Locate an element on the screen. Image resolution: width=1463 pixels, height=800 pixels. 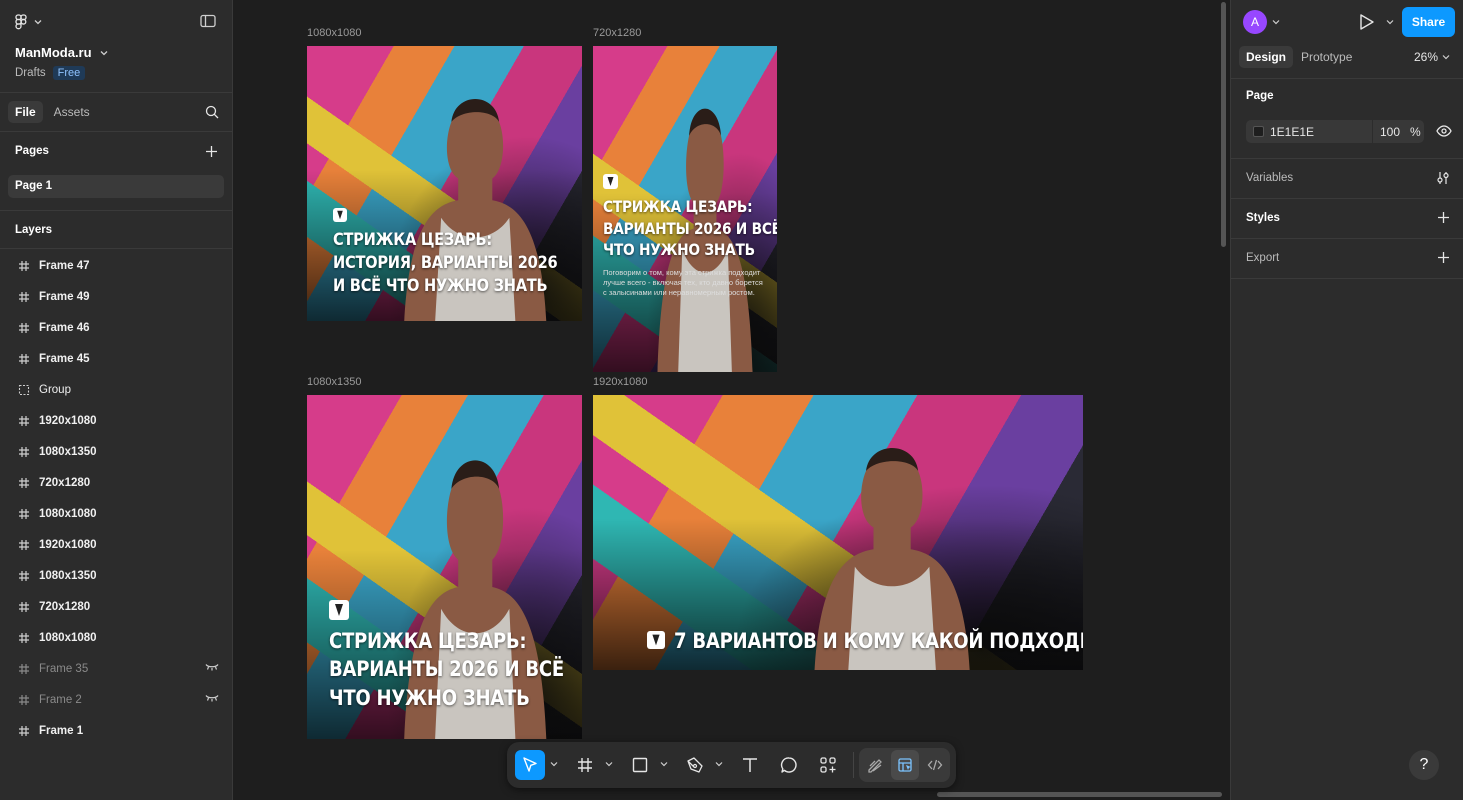
add-export-plus-icon is located at coordinates (1443, 257).